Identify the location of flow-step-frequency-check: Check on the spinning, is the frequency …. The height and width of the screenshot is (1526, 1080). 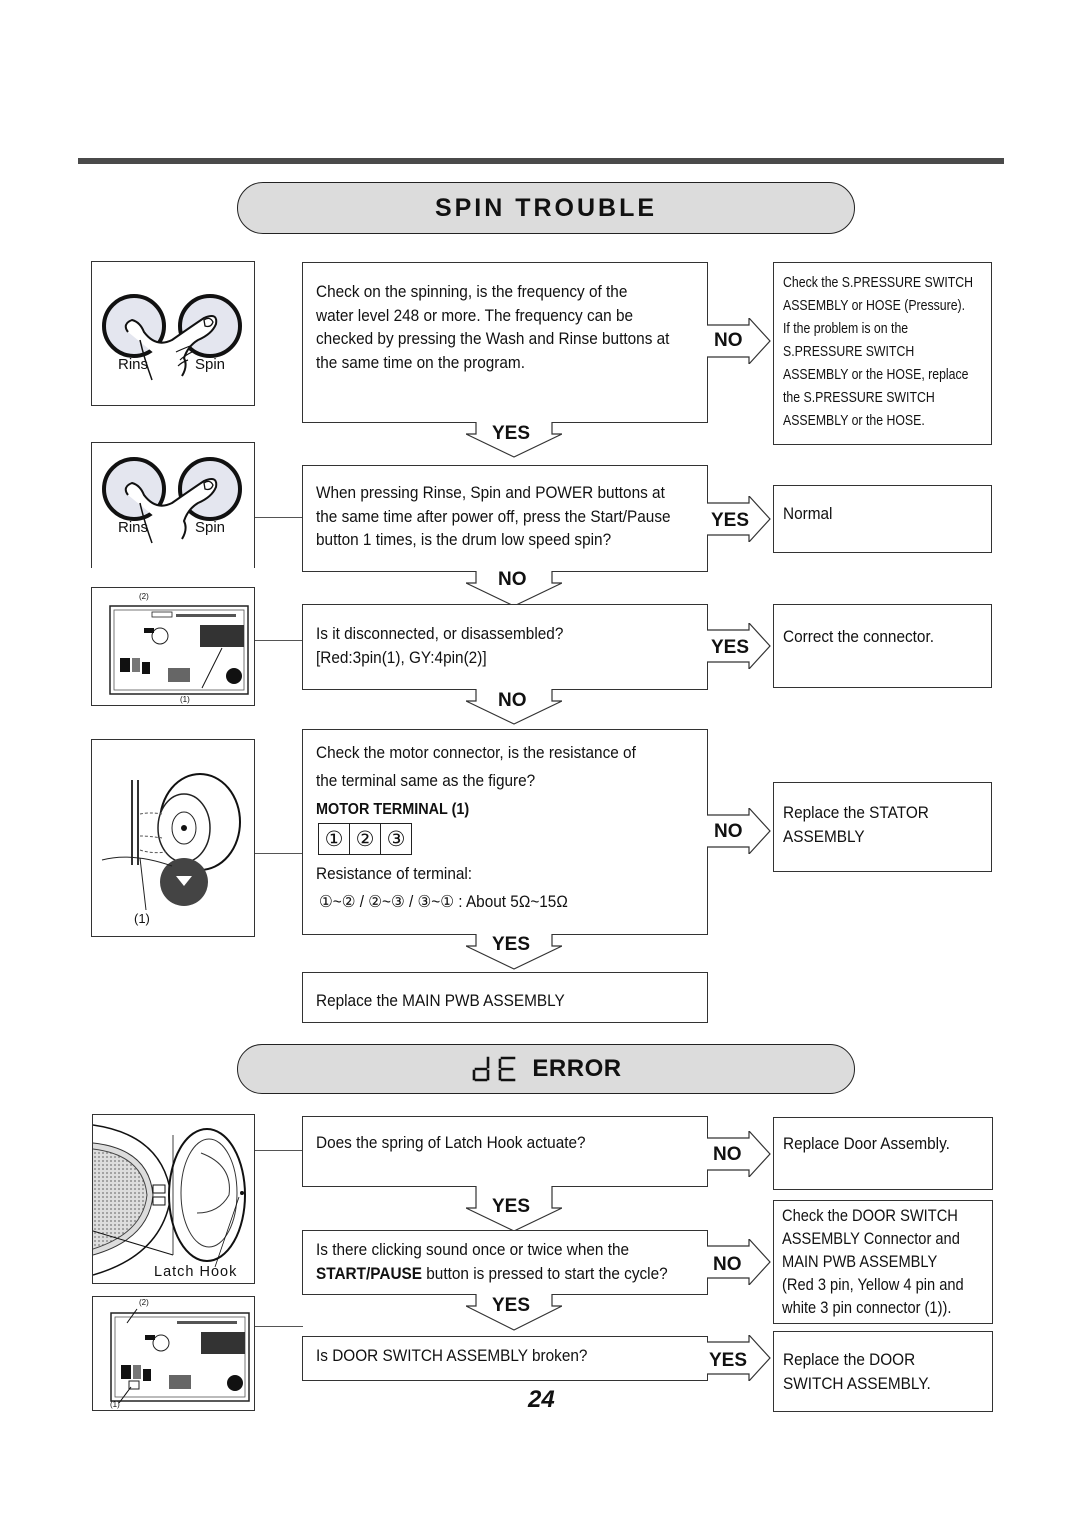
(505, 342).